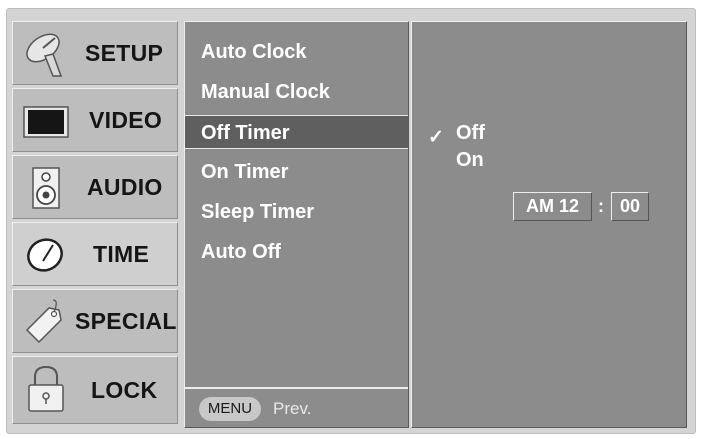 This screenshot has height=439, width=701. What do you see at coordinates (46, 188) in the screenshot?
I see `speaker-icon` at bounding box center [46, 188].